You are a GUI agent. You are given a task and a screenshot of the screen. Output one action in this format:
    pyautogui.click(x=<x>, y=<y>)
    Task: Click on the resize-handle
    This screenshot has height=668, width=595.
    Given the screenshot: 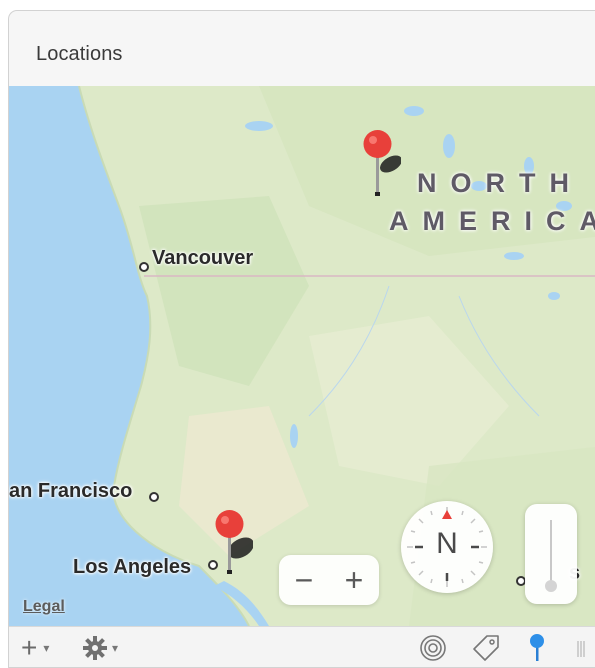 What is the action you would take?
    pyautogui.click(x=581, y=648)
    